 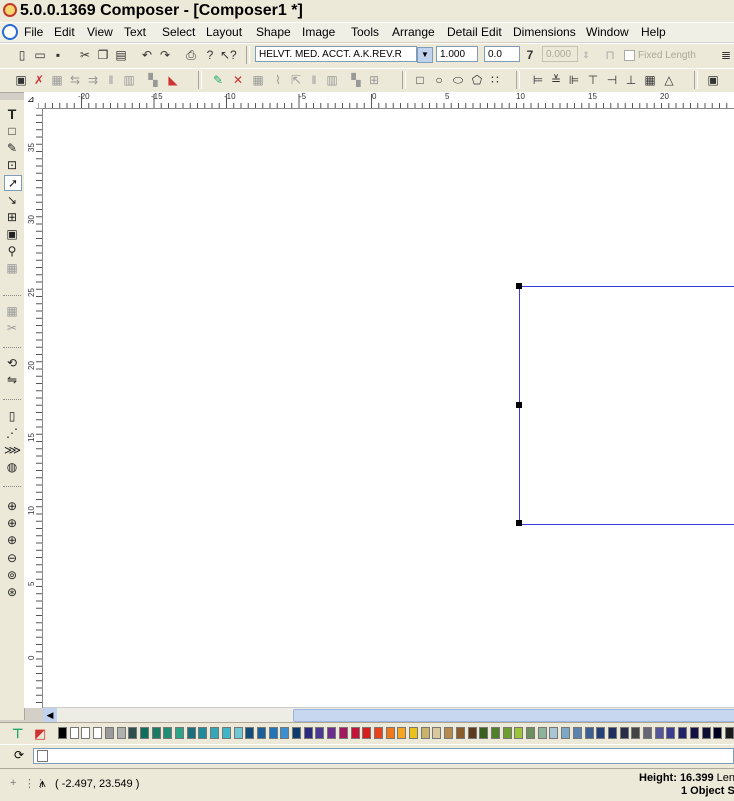 I want to click on resize-handle-middle-left, so click(x=519, y=405).